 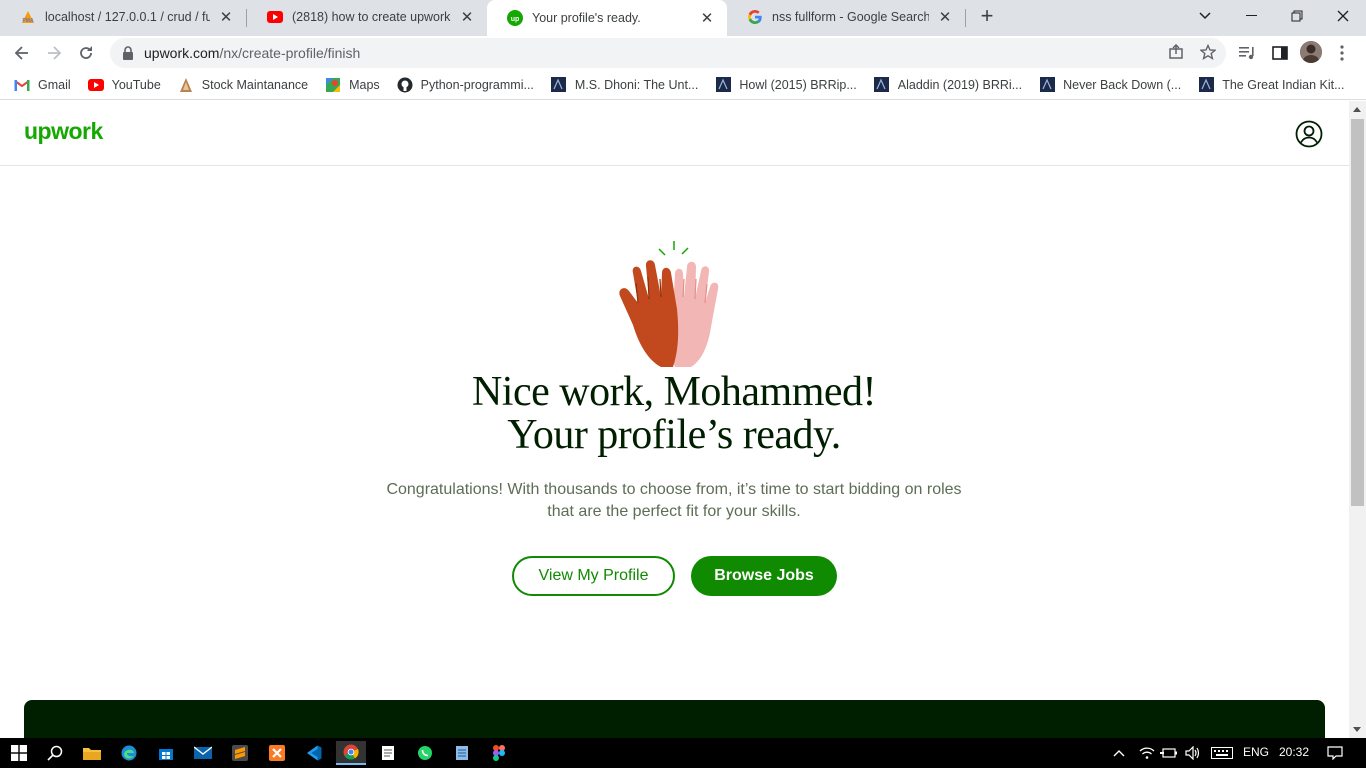 I want to click on microsoft-store-icon, so click(x=166, y=753).